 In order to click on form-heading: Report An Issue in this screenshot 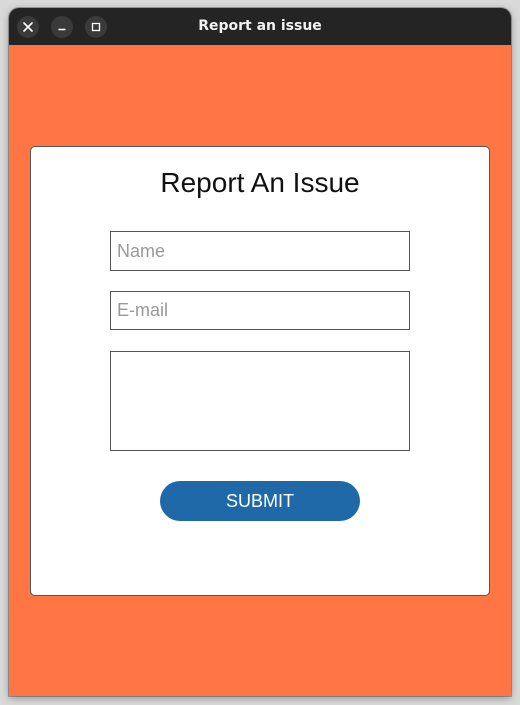, I will do `click(260, 182)`.